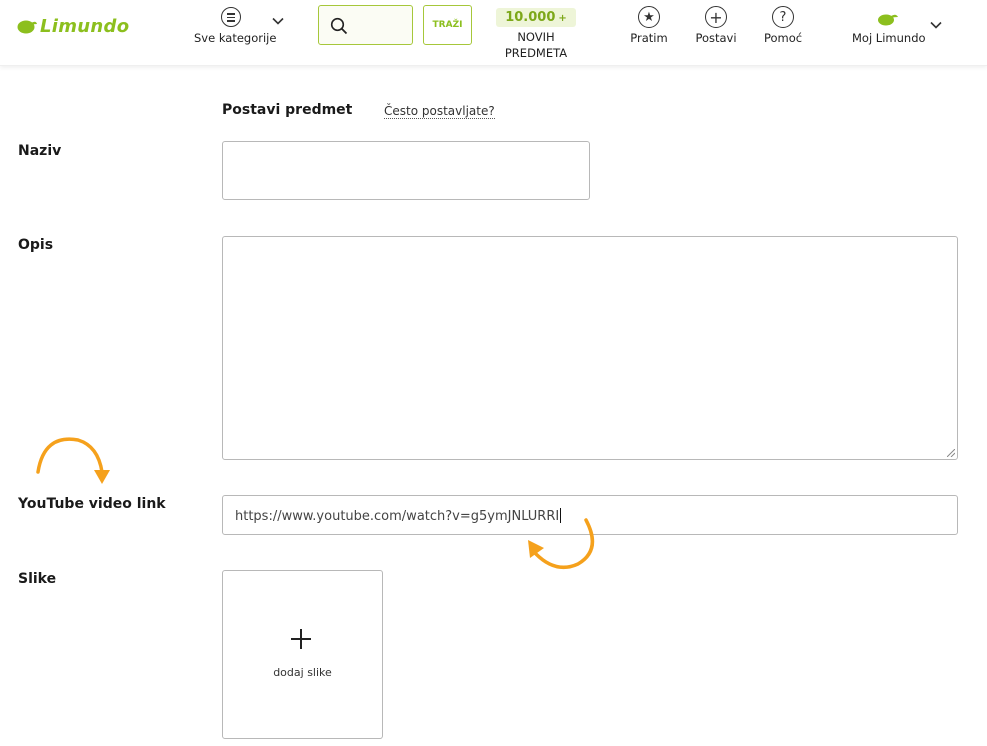  What do you see at coordinates (783, 38) in the screenshot?
I see `nav-pomoc-label: Pomoć` at bounding box center [783, 38].